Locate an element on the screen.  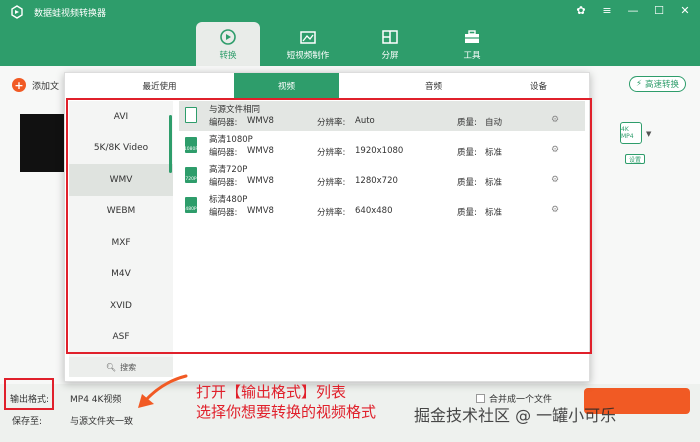
fast-convert-button: ⚡ 高速转换 is located at coordinates (657, 84).